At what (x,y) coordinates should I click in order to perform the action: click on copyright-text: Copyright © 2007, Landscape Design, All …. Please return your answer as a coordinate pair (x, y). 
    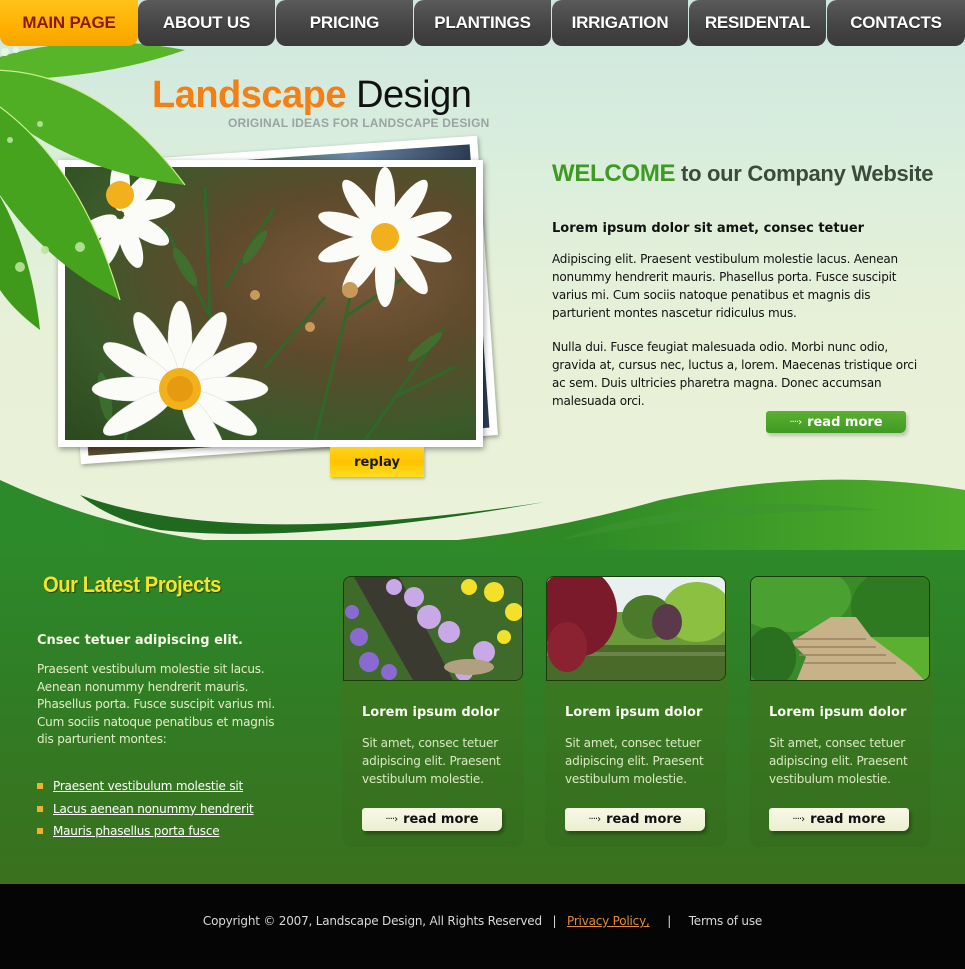
    Looking at the image, I should click on (372, 921).